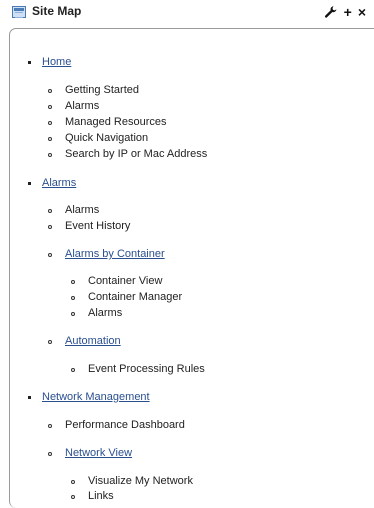 Image resolution: width=374 pixels, height=508 pixels. What do you see at coordinates (140, 481) in the screenshot?
I see `nav-item-visualize-my-network: Visualize My Network` at bounding box center [140, 481].